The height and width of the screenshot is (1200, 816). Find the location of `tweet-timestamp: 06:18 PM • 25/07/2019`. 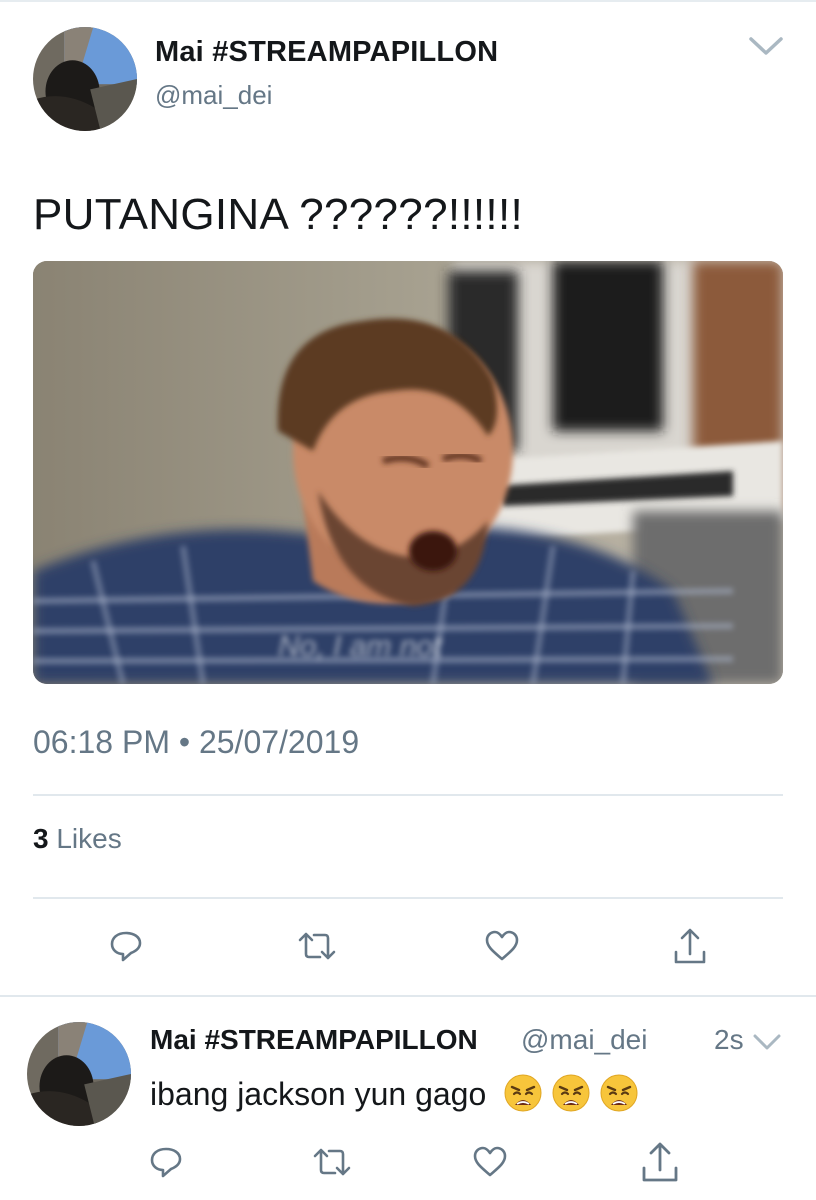

tweet-timestamp: 06:18 PM • 25/07/2019 is located at coordinates (196, 742).